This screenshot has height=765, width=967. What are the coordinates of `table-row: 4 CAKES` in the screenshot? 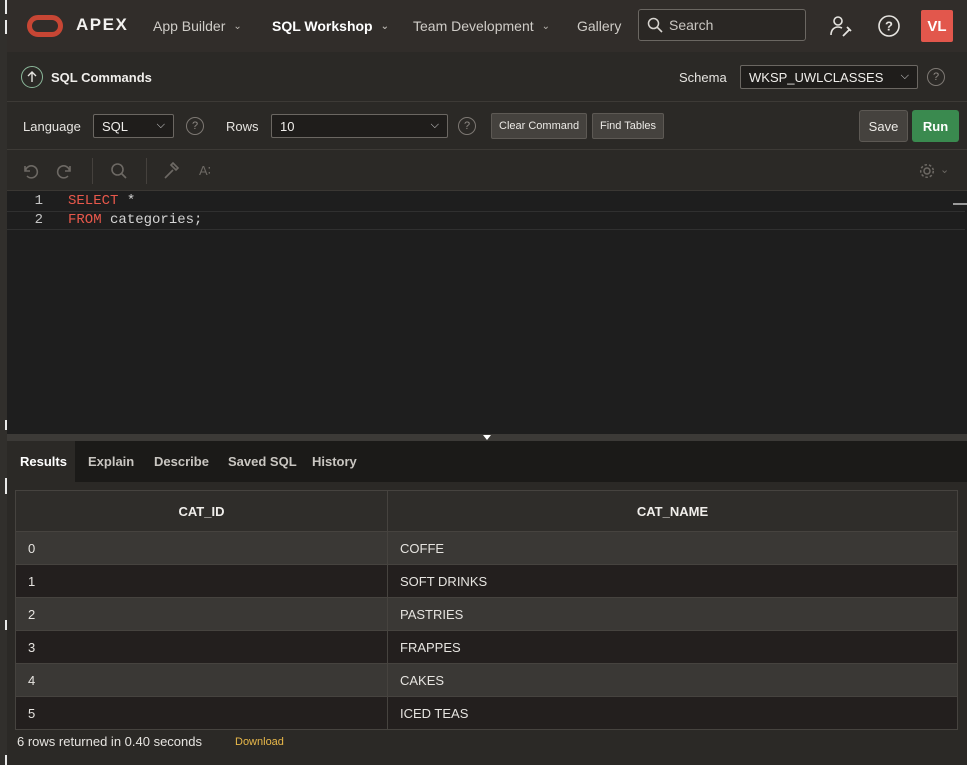 It's located at (486, 680).